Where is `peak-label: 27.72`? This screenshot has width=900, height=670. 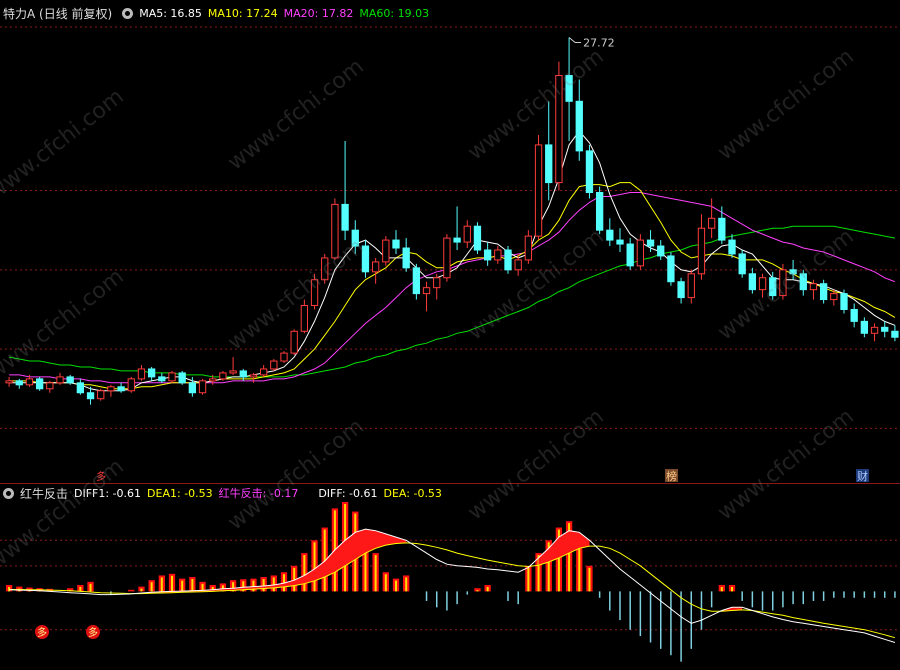 peak-label: 27.72 is located at coordinates (599, 42).